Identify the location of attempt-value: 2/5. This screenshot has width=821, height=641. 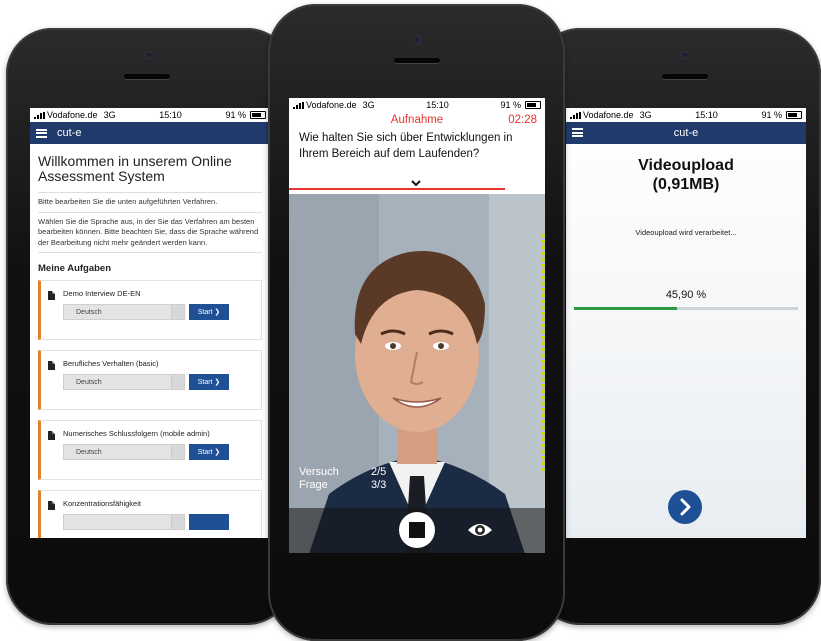
(379, 472).